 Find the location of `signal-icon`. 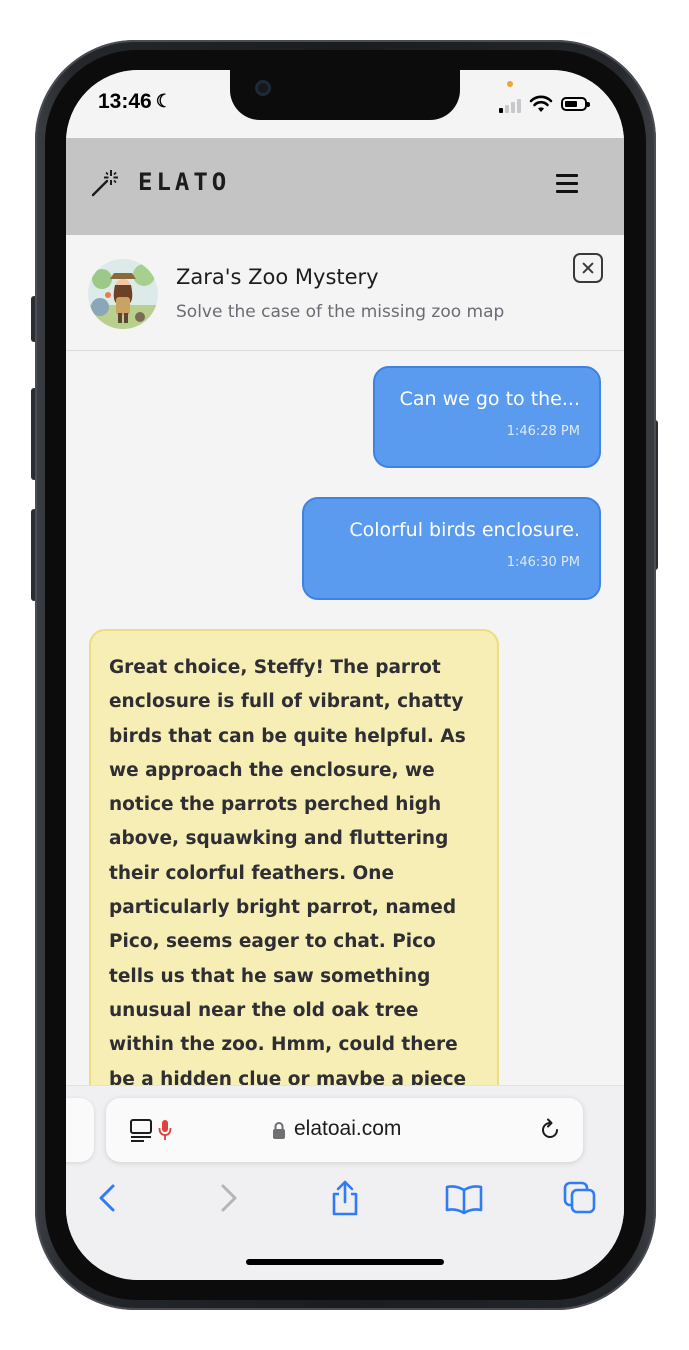

signal-icon is located at coordinates (511, 105).